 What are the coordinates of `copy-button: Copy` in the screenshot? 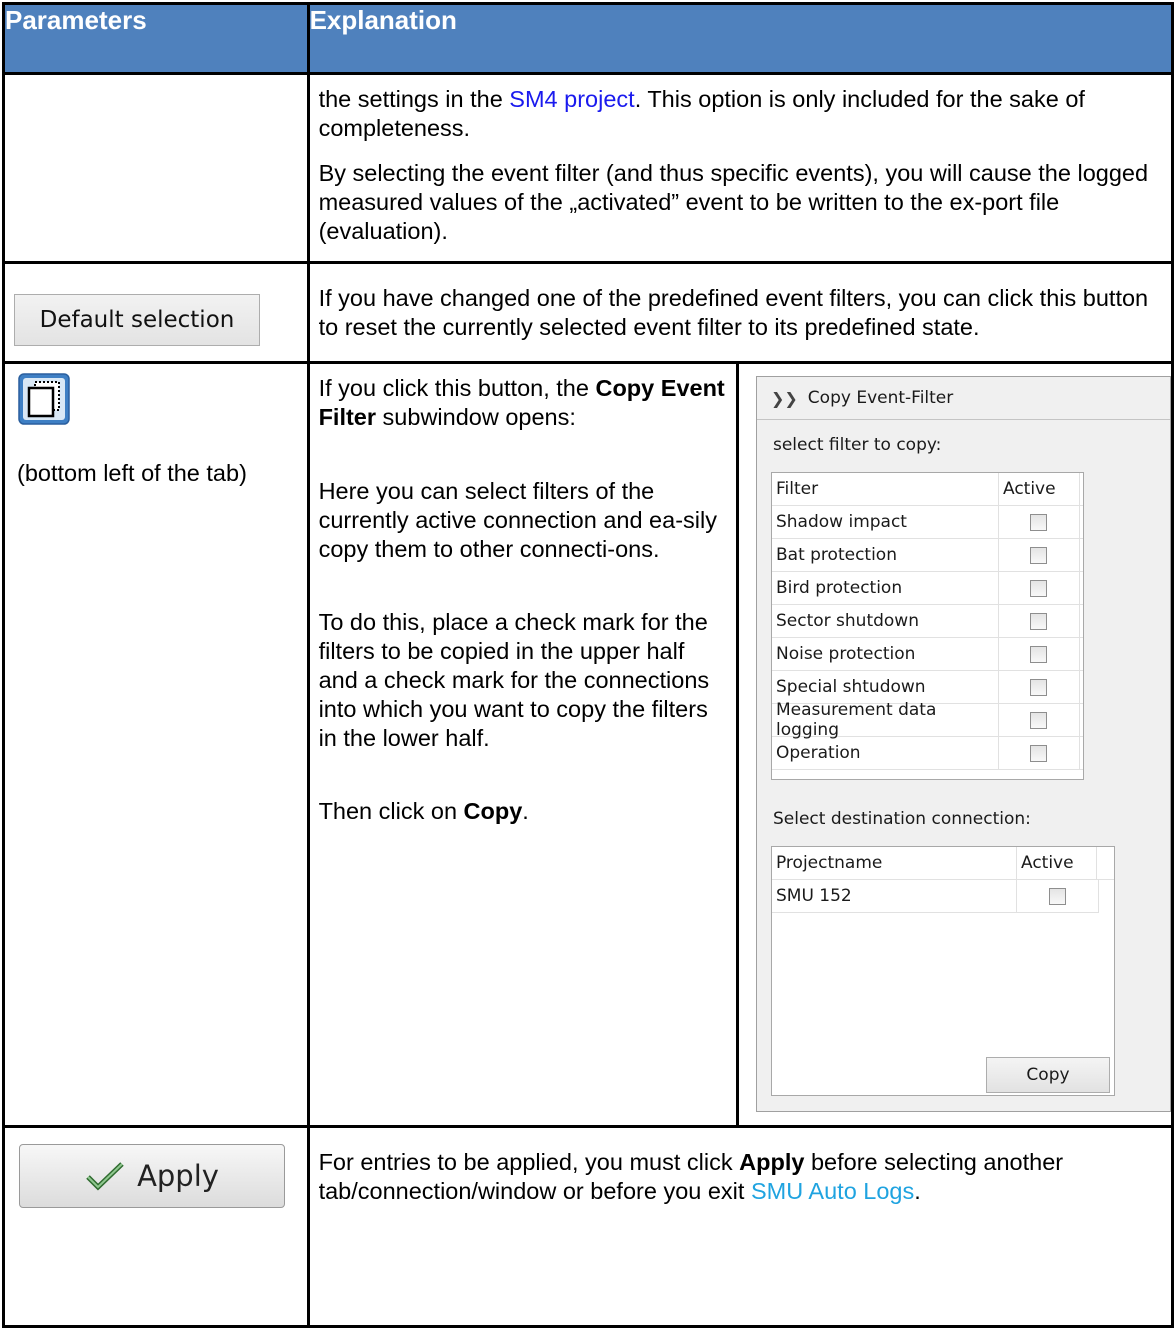 It's located at (1047, 1075).